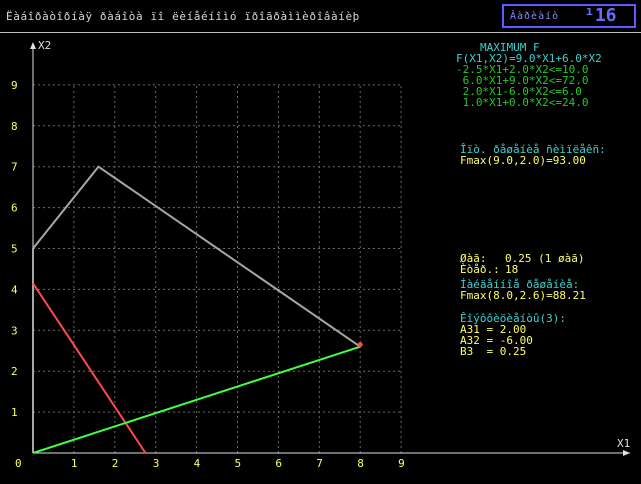 The width and height of the screenshot is (641, 484). I want to click on y-tick-label: 3, so click(14, 330).